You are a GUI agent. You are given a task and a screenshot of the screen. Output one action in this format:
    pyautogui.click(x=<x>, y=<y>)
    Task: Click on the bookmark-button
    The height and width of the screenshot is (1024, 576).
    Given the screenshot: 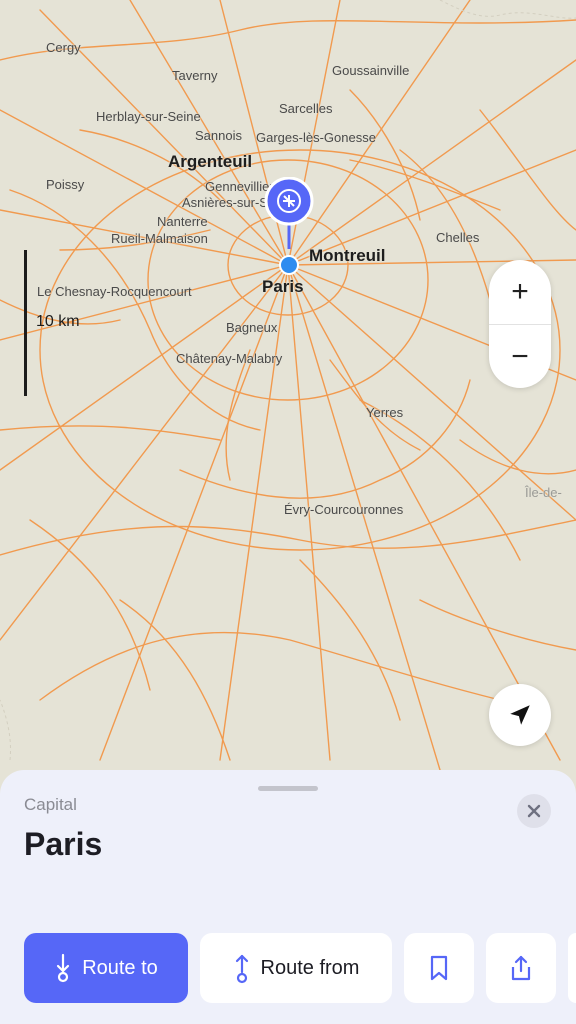 What is the action you would take?
    pyautogui.click(x=439, y=968)
    